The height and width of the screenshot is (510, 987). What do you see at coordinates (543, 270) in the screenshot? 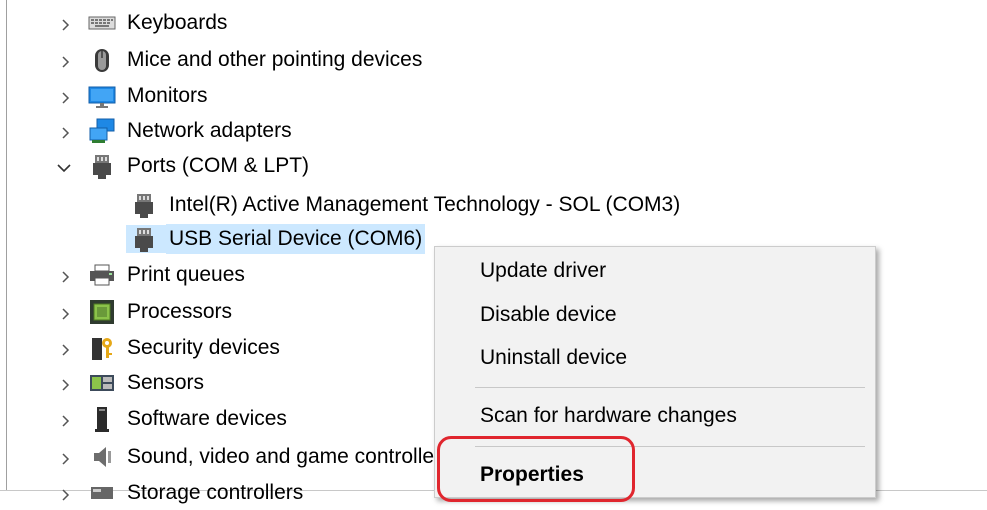
I see `menu-item-label: Update driver` at bounding box center [543, 270].